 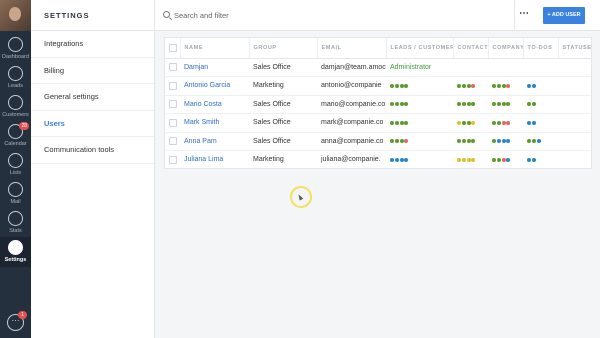 I want to click on chat-button: ⋯ 1, so click(x=17, y=321).